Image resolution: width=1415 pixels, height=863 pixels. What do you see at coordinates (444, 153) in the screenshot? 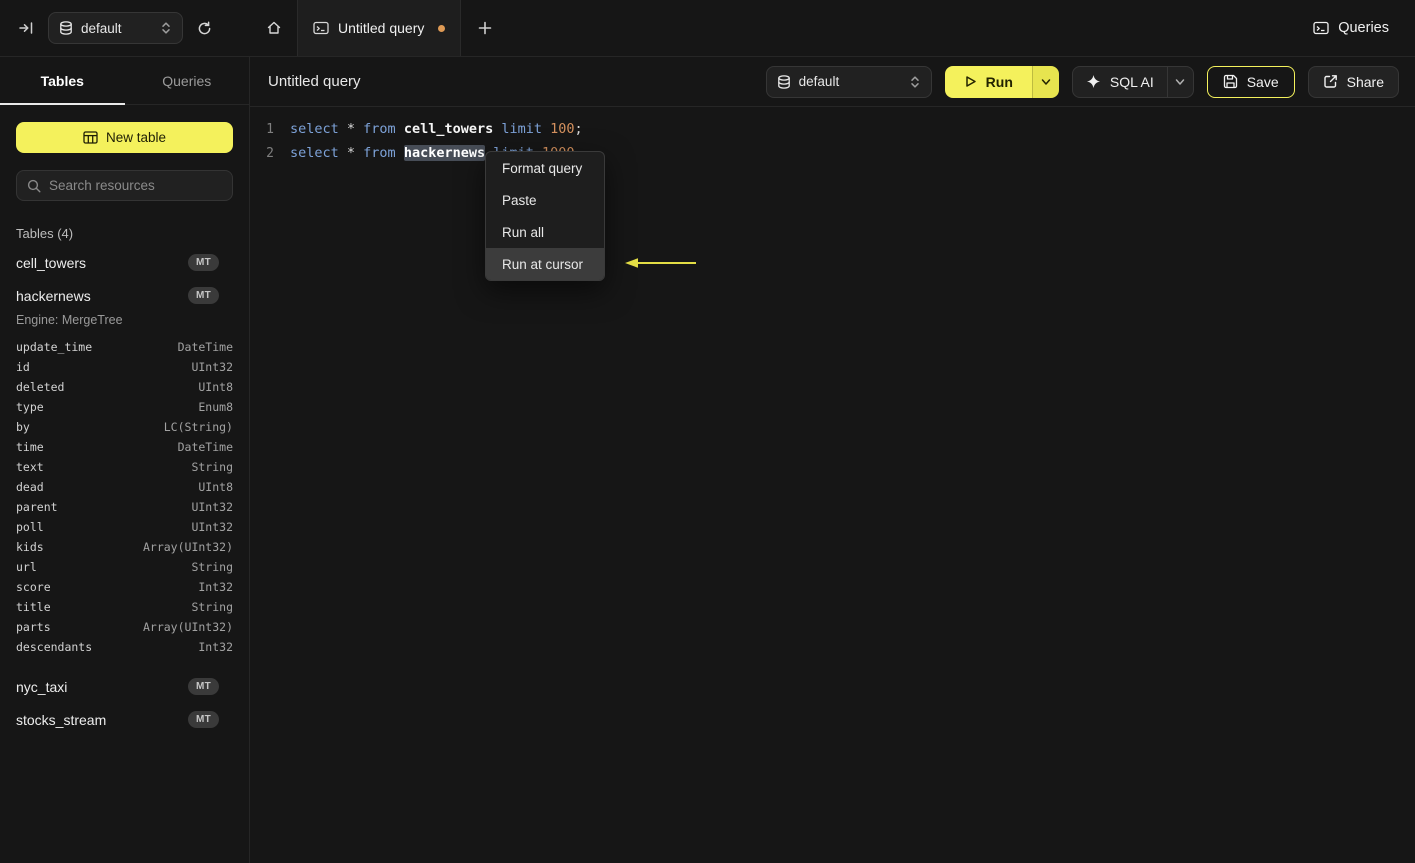
I see `code-token: hackernews` at bounding box center [444, 153].